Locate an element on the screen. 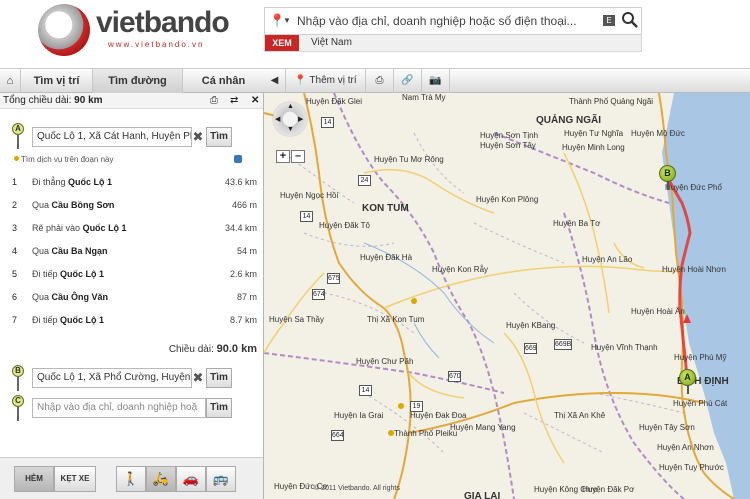 This screenshot has height=499, width=750. panel-tabs: ⌂ Tìm vị trí Tìm đường Cá nhân is located at coordinates (132, 80).